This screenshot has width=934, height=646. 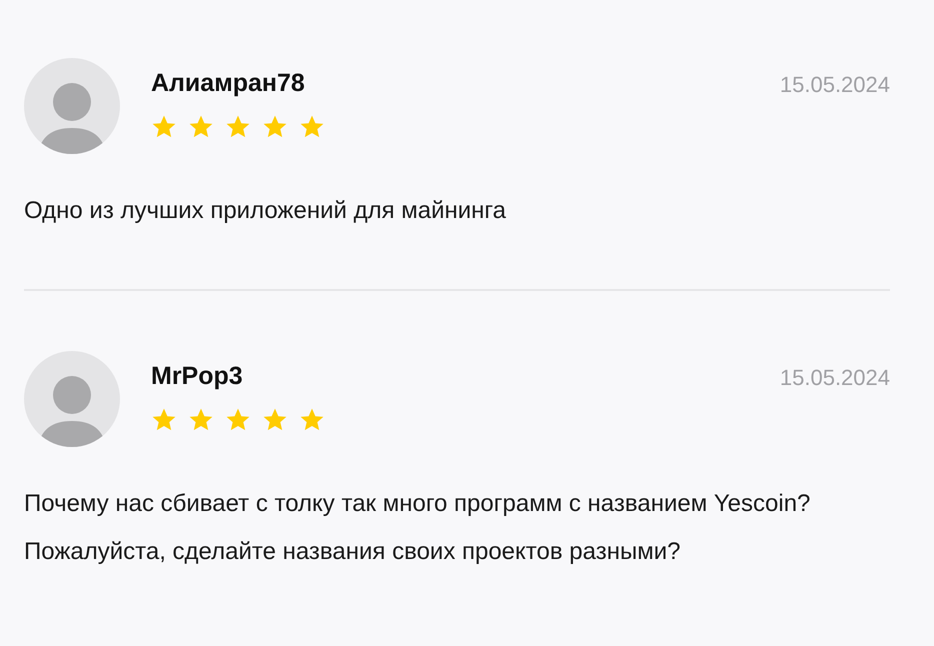 What do you see at coordinates (265, 211) in the screenshot?
I see `review-text: Одно из лучших приложений для майнинга` at bounding box center [265, 211].